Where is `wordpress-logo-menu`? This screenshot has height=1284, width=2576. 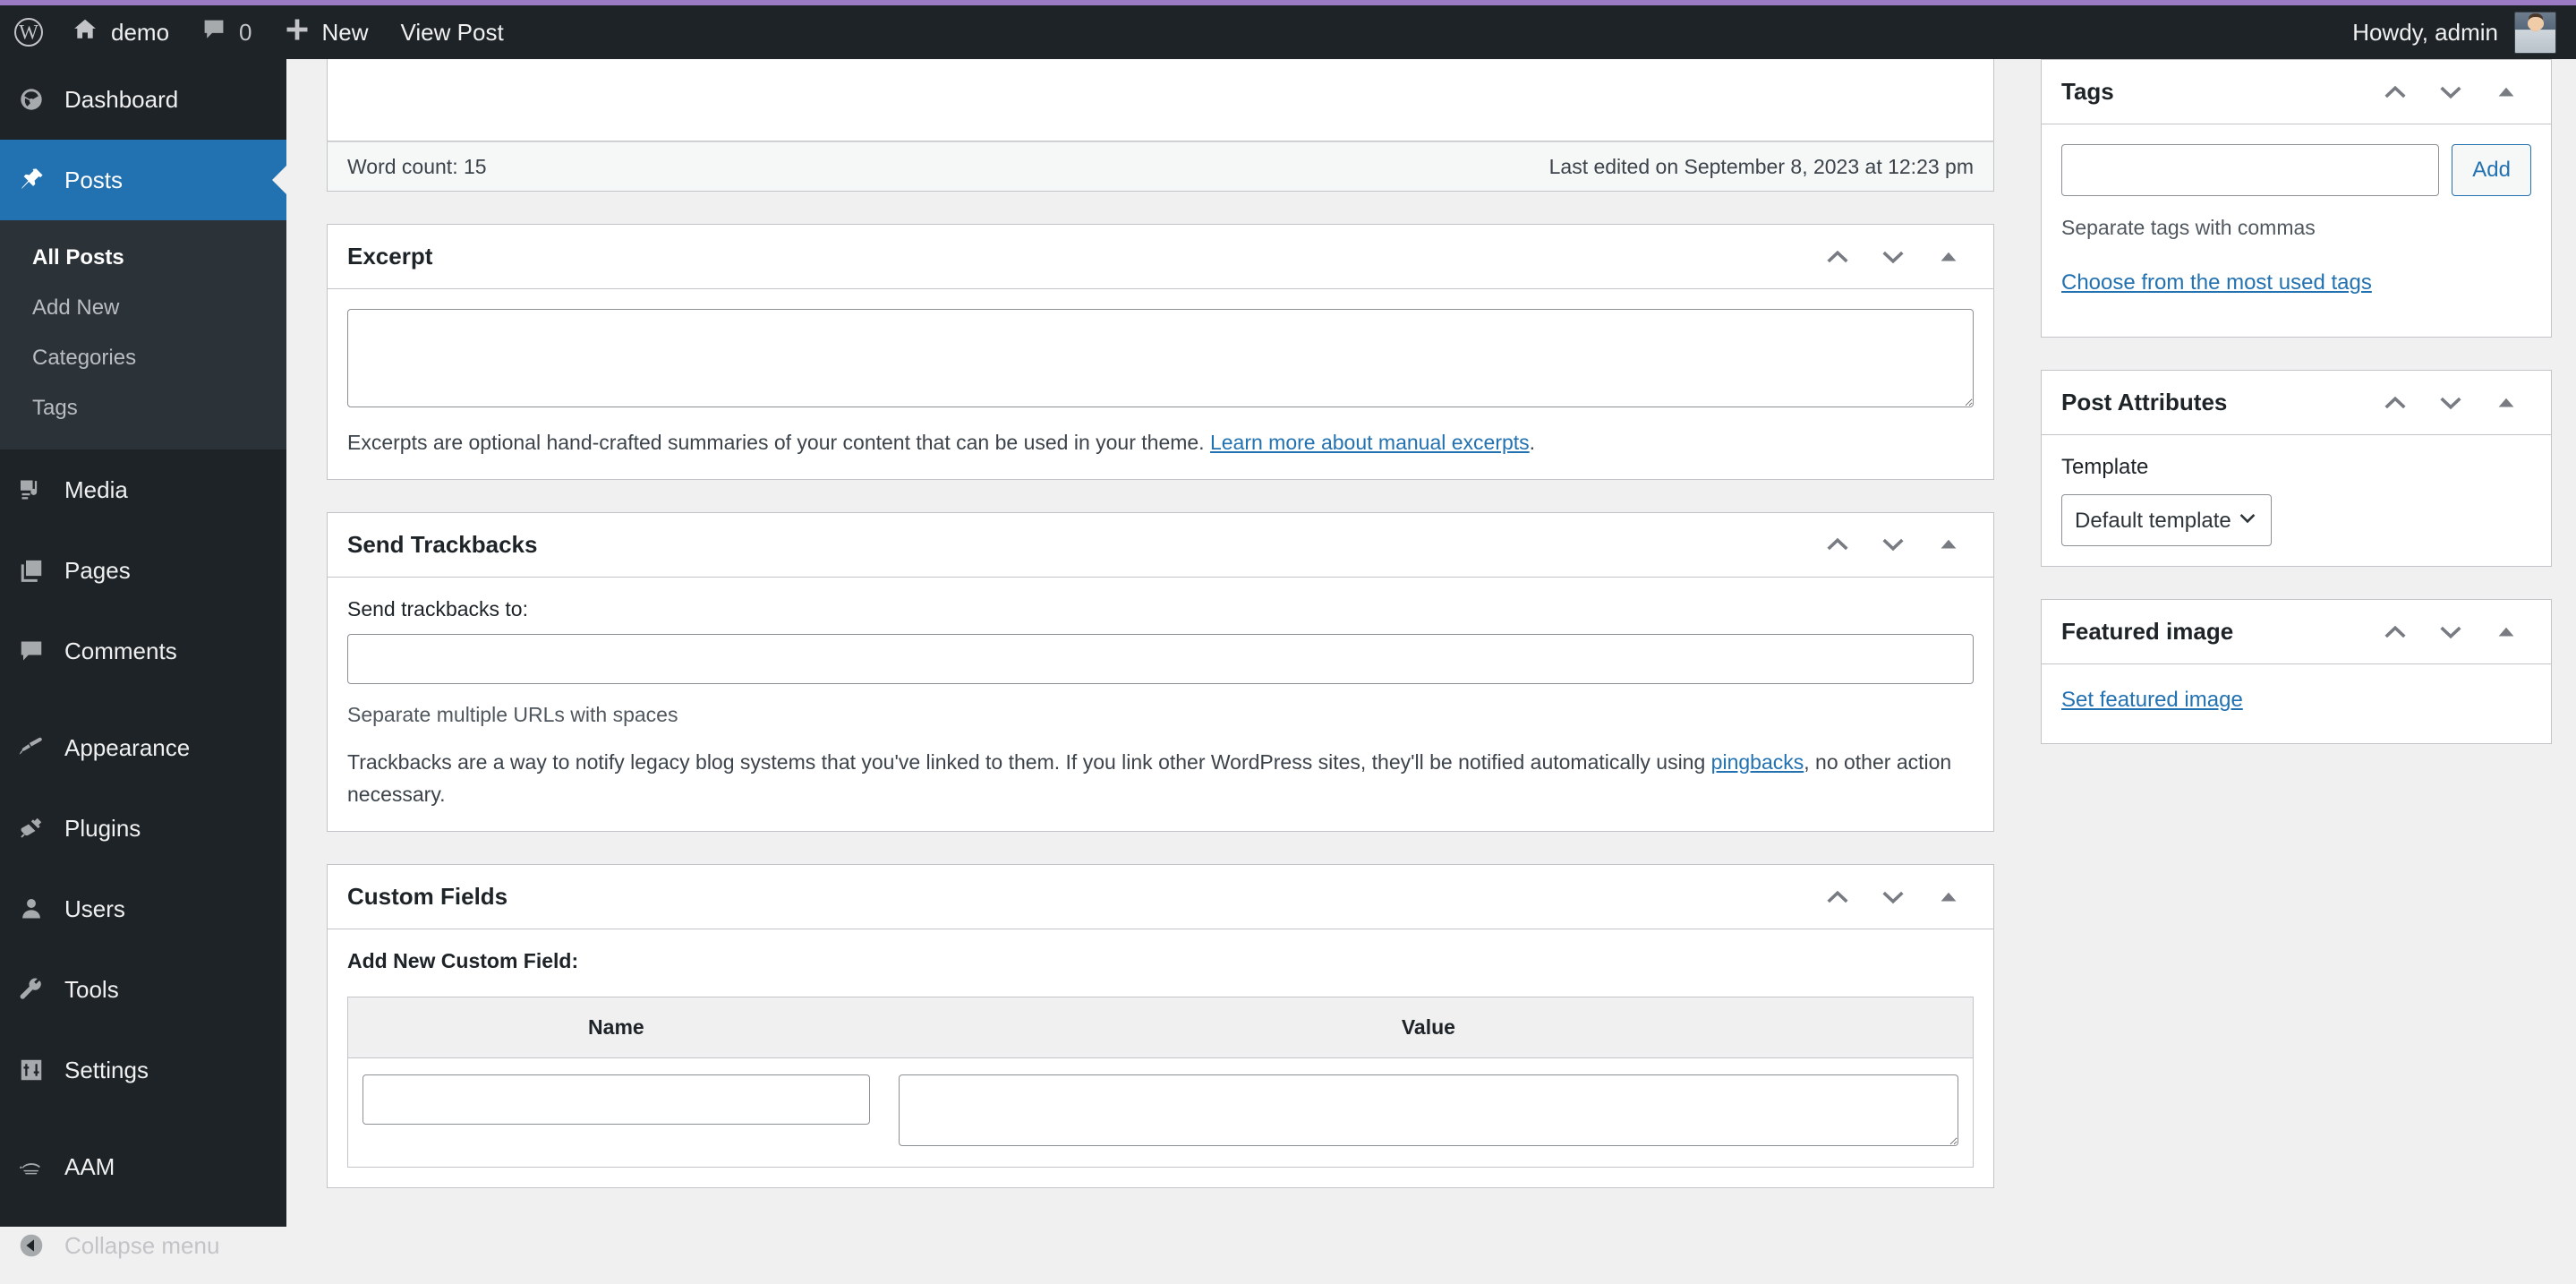 wordpress-logo-menu is located at coordinates (27, 32).